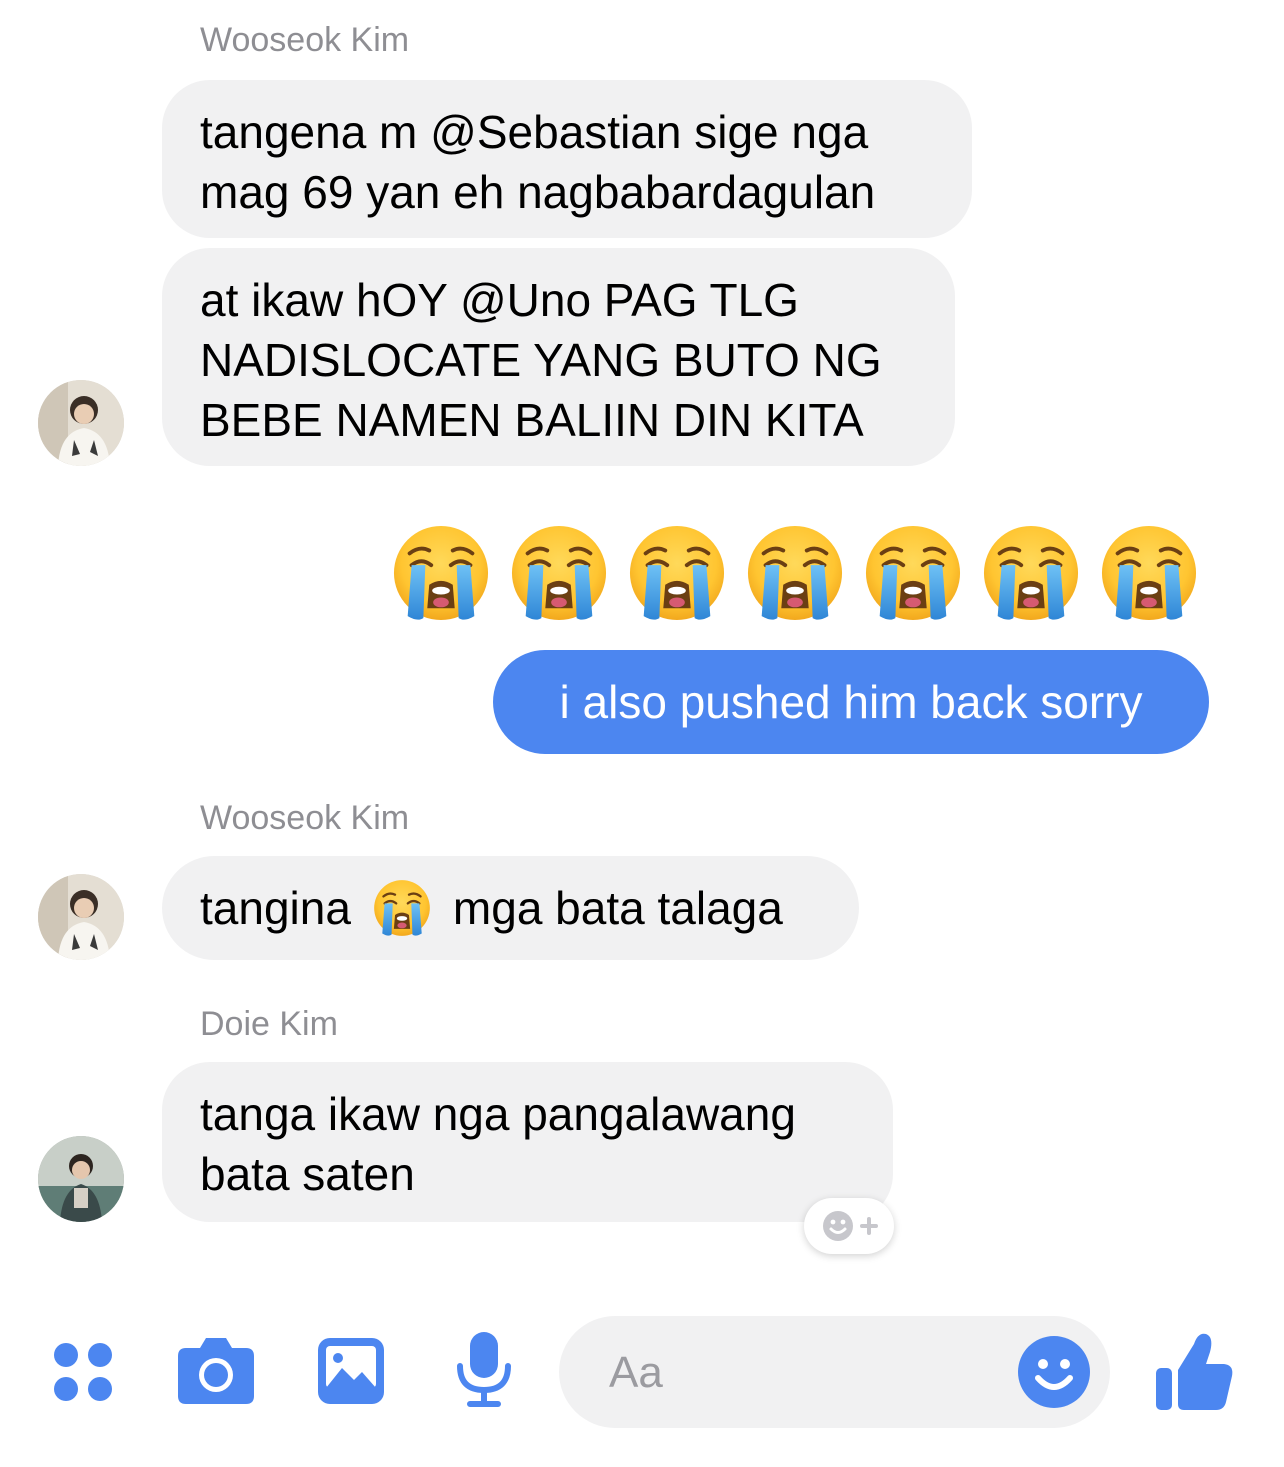  Describe the element at coordinates (484, 1370) in the screenshot. I see `microphone-icon` at that location.